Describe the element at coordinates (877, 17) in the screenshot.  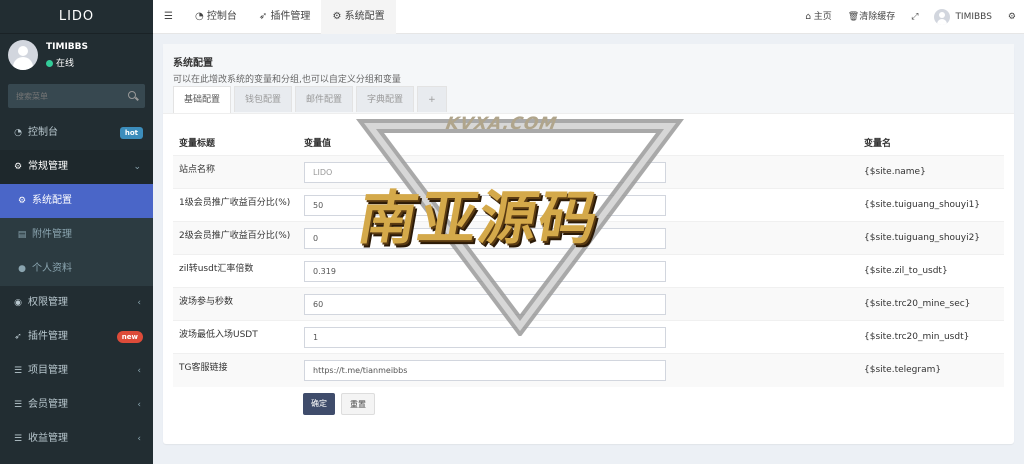
I see `clear-cache-label: 清除缓存` at that location.